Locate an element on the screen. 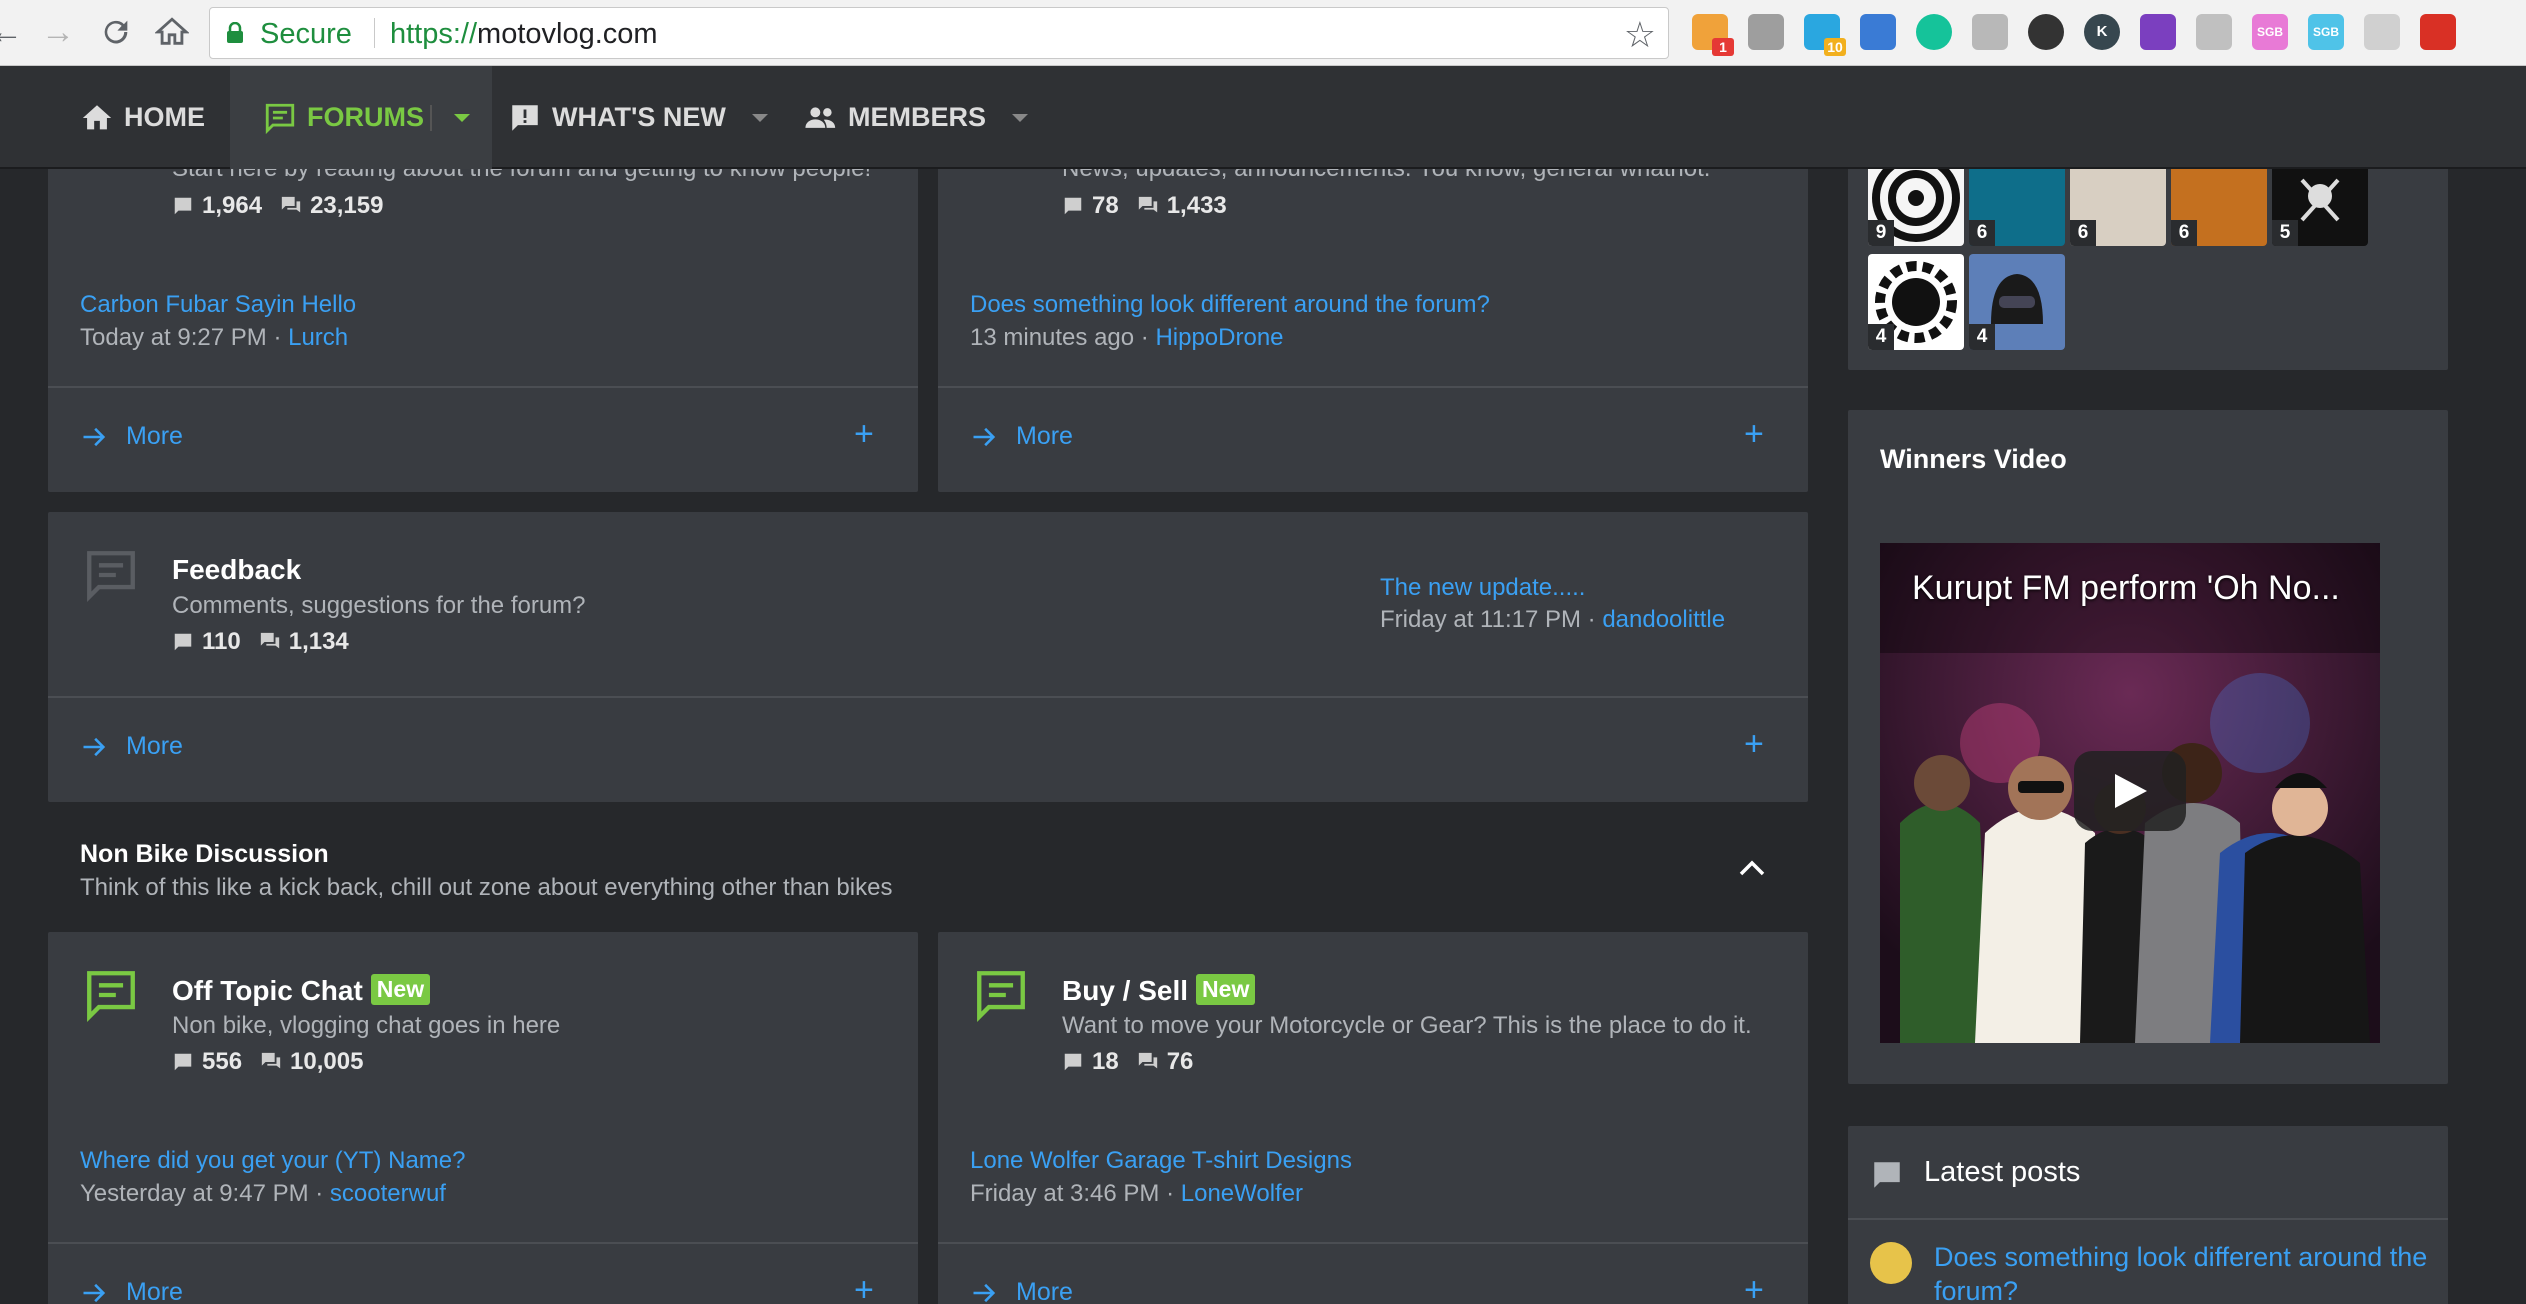 This screenshot has width=2526, height=1304. back-arrow-icon: ← is located at coordinates (13, 32).